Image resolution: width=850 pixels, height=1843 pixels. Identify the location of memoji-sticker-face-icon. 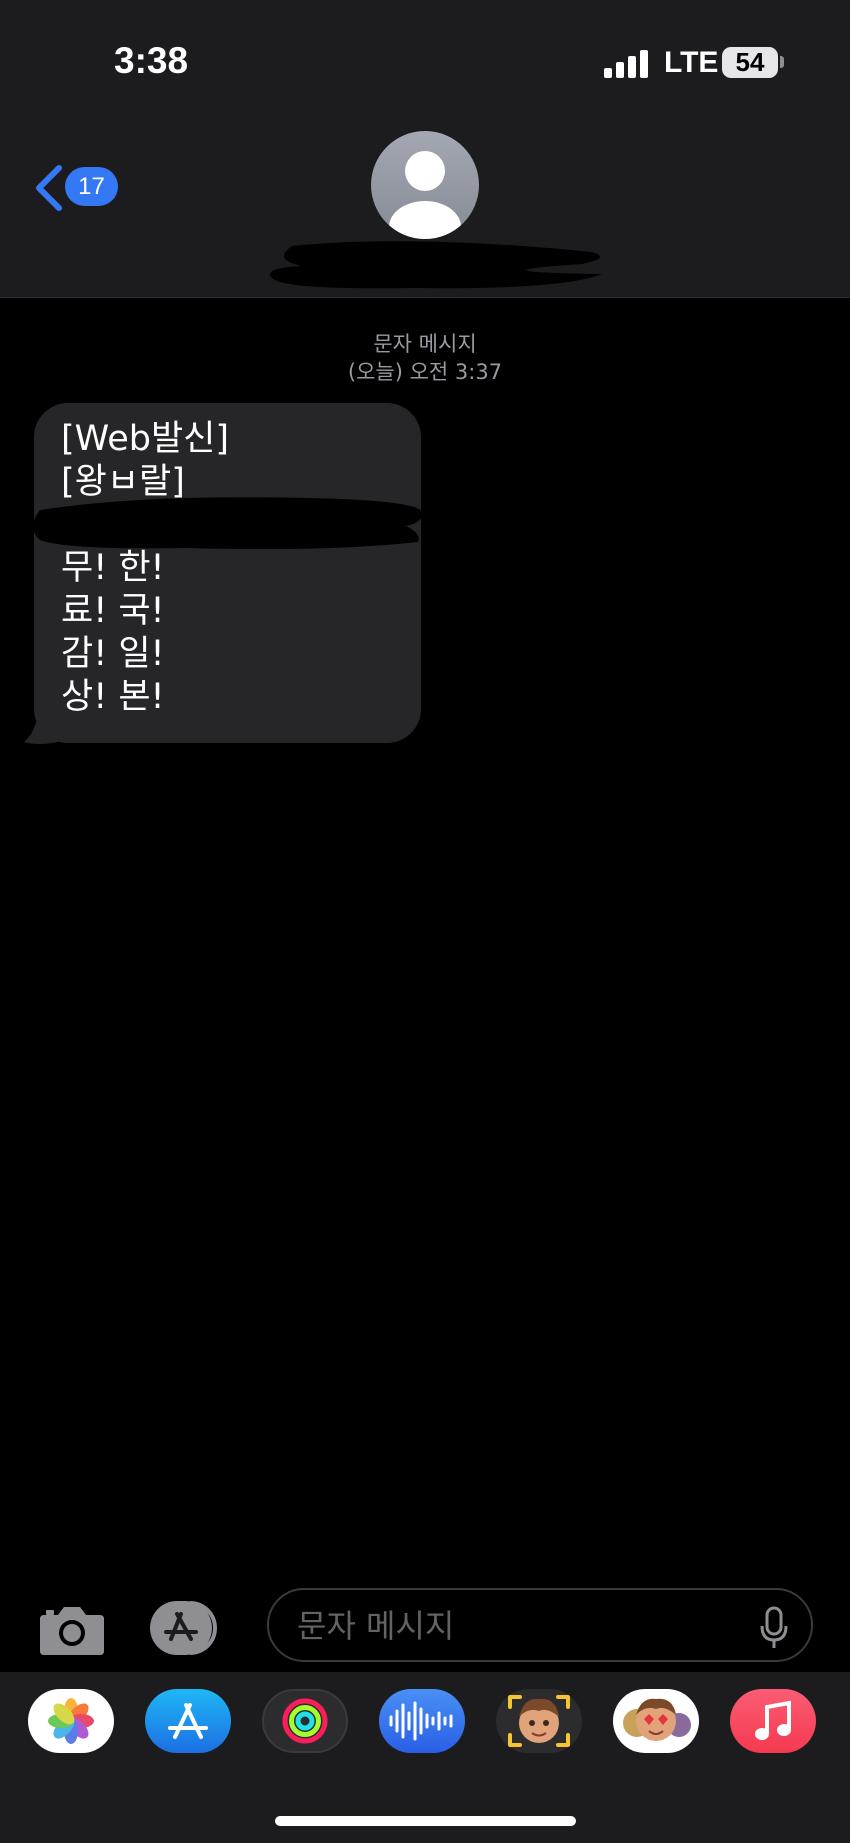
(657, 1719).